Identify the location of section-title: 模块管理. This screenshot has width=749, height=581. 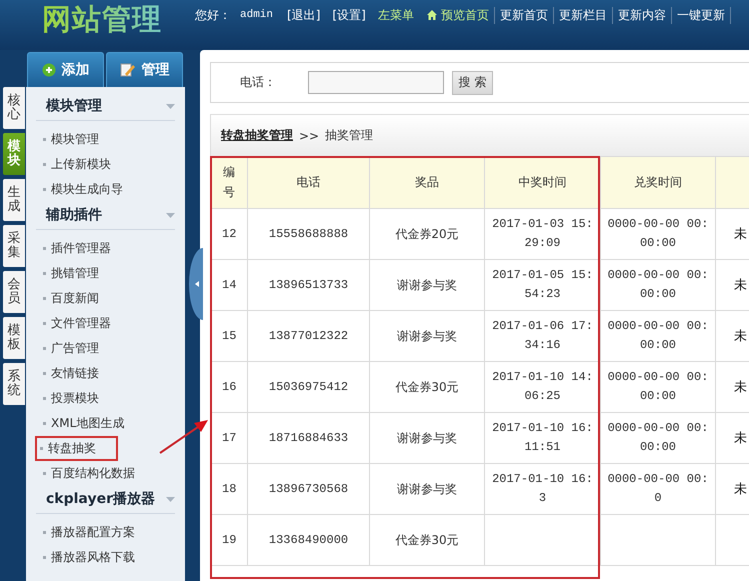
(74, 106).